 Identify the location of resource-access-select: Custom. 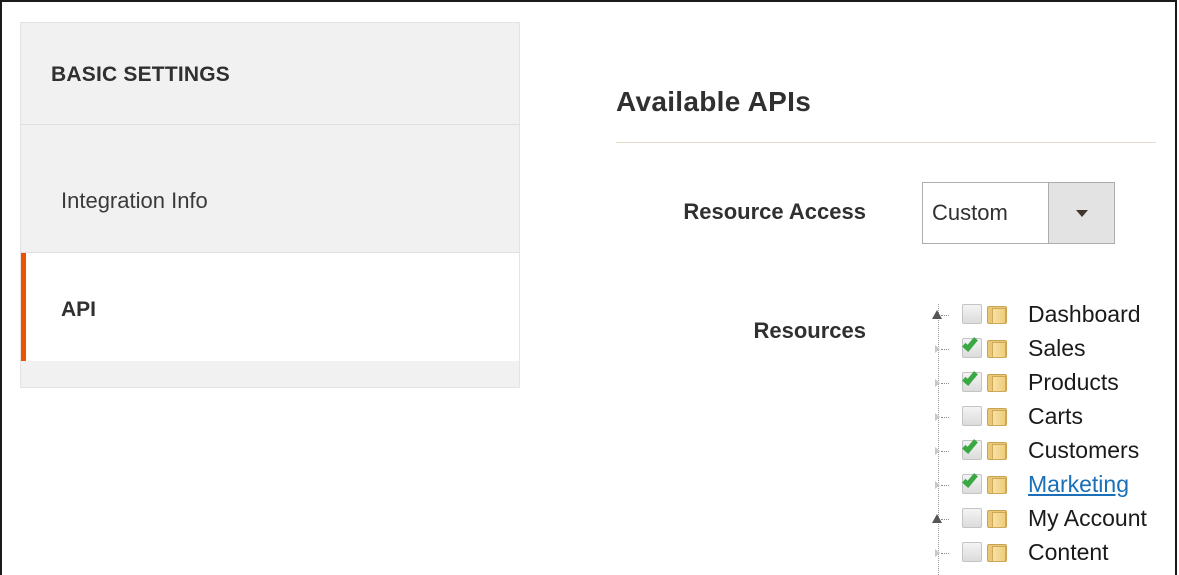
(1018, 213).